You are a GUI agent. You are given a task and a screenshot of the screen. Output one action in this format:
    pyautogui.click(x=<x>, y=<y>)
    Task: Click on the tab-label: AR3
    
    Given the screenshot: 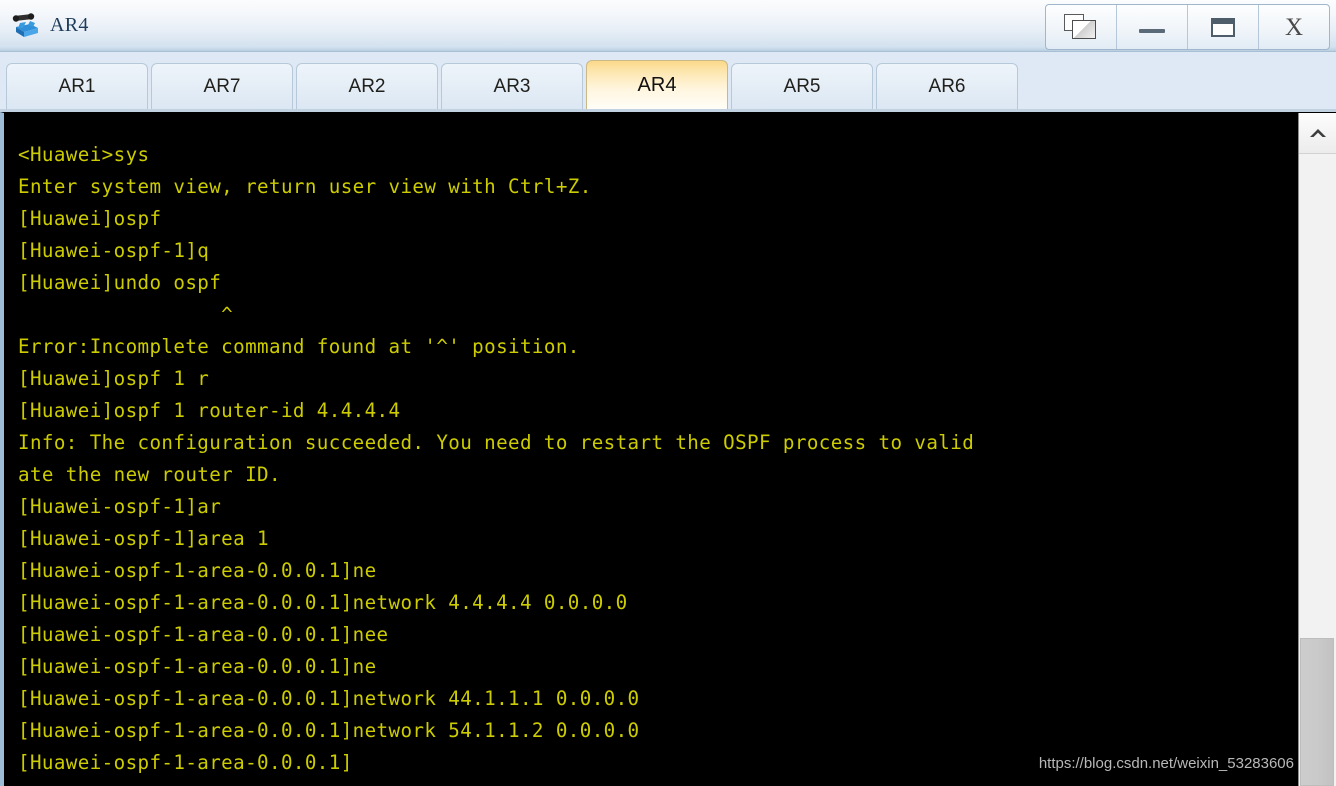 What is the action you would take?
    pyautogui.click(x=512, y=86)
    